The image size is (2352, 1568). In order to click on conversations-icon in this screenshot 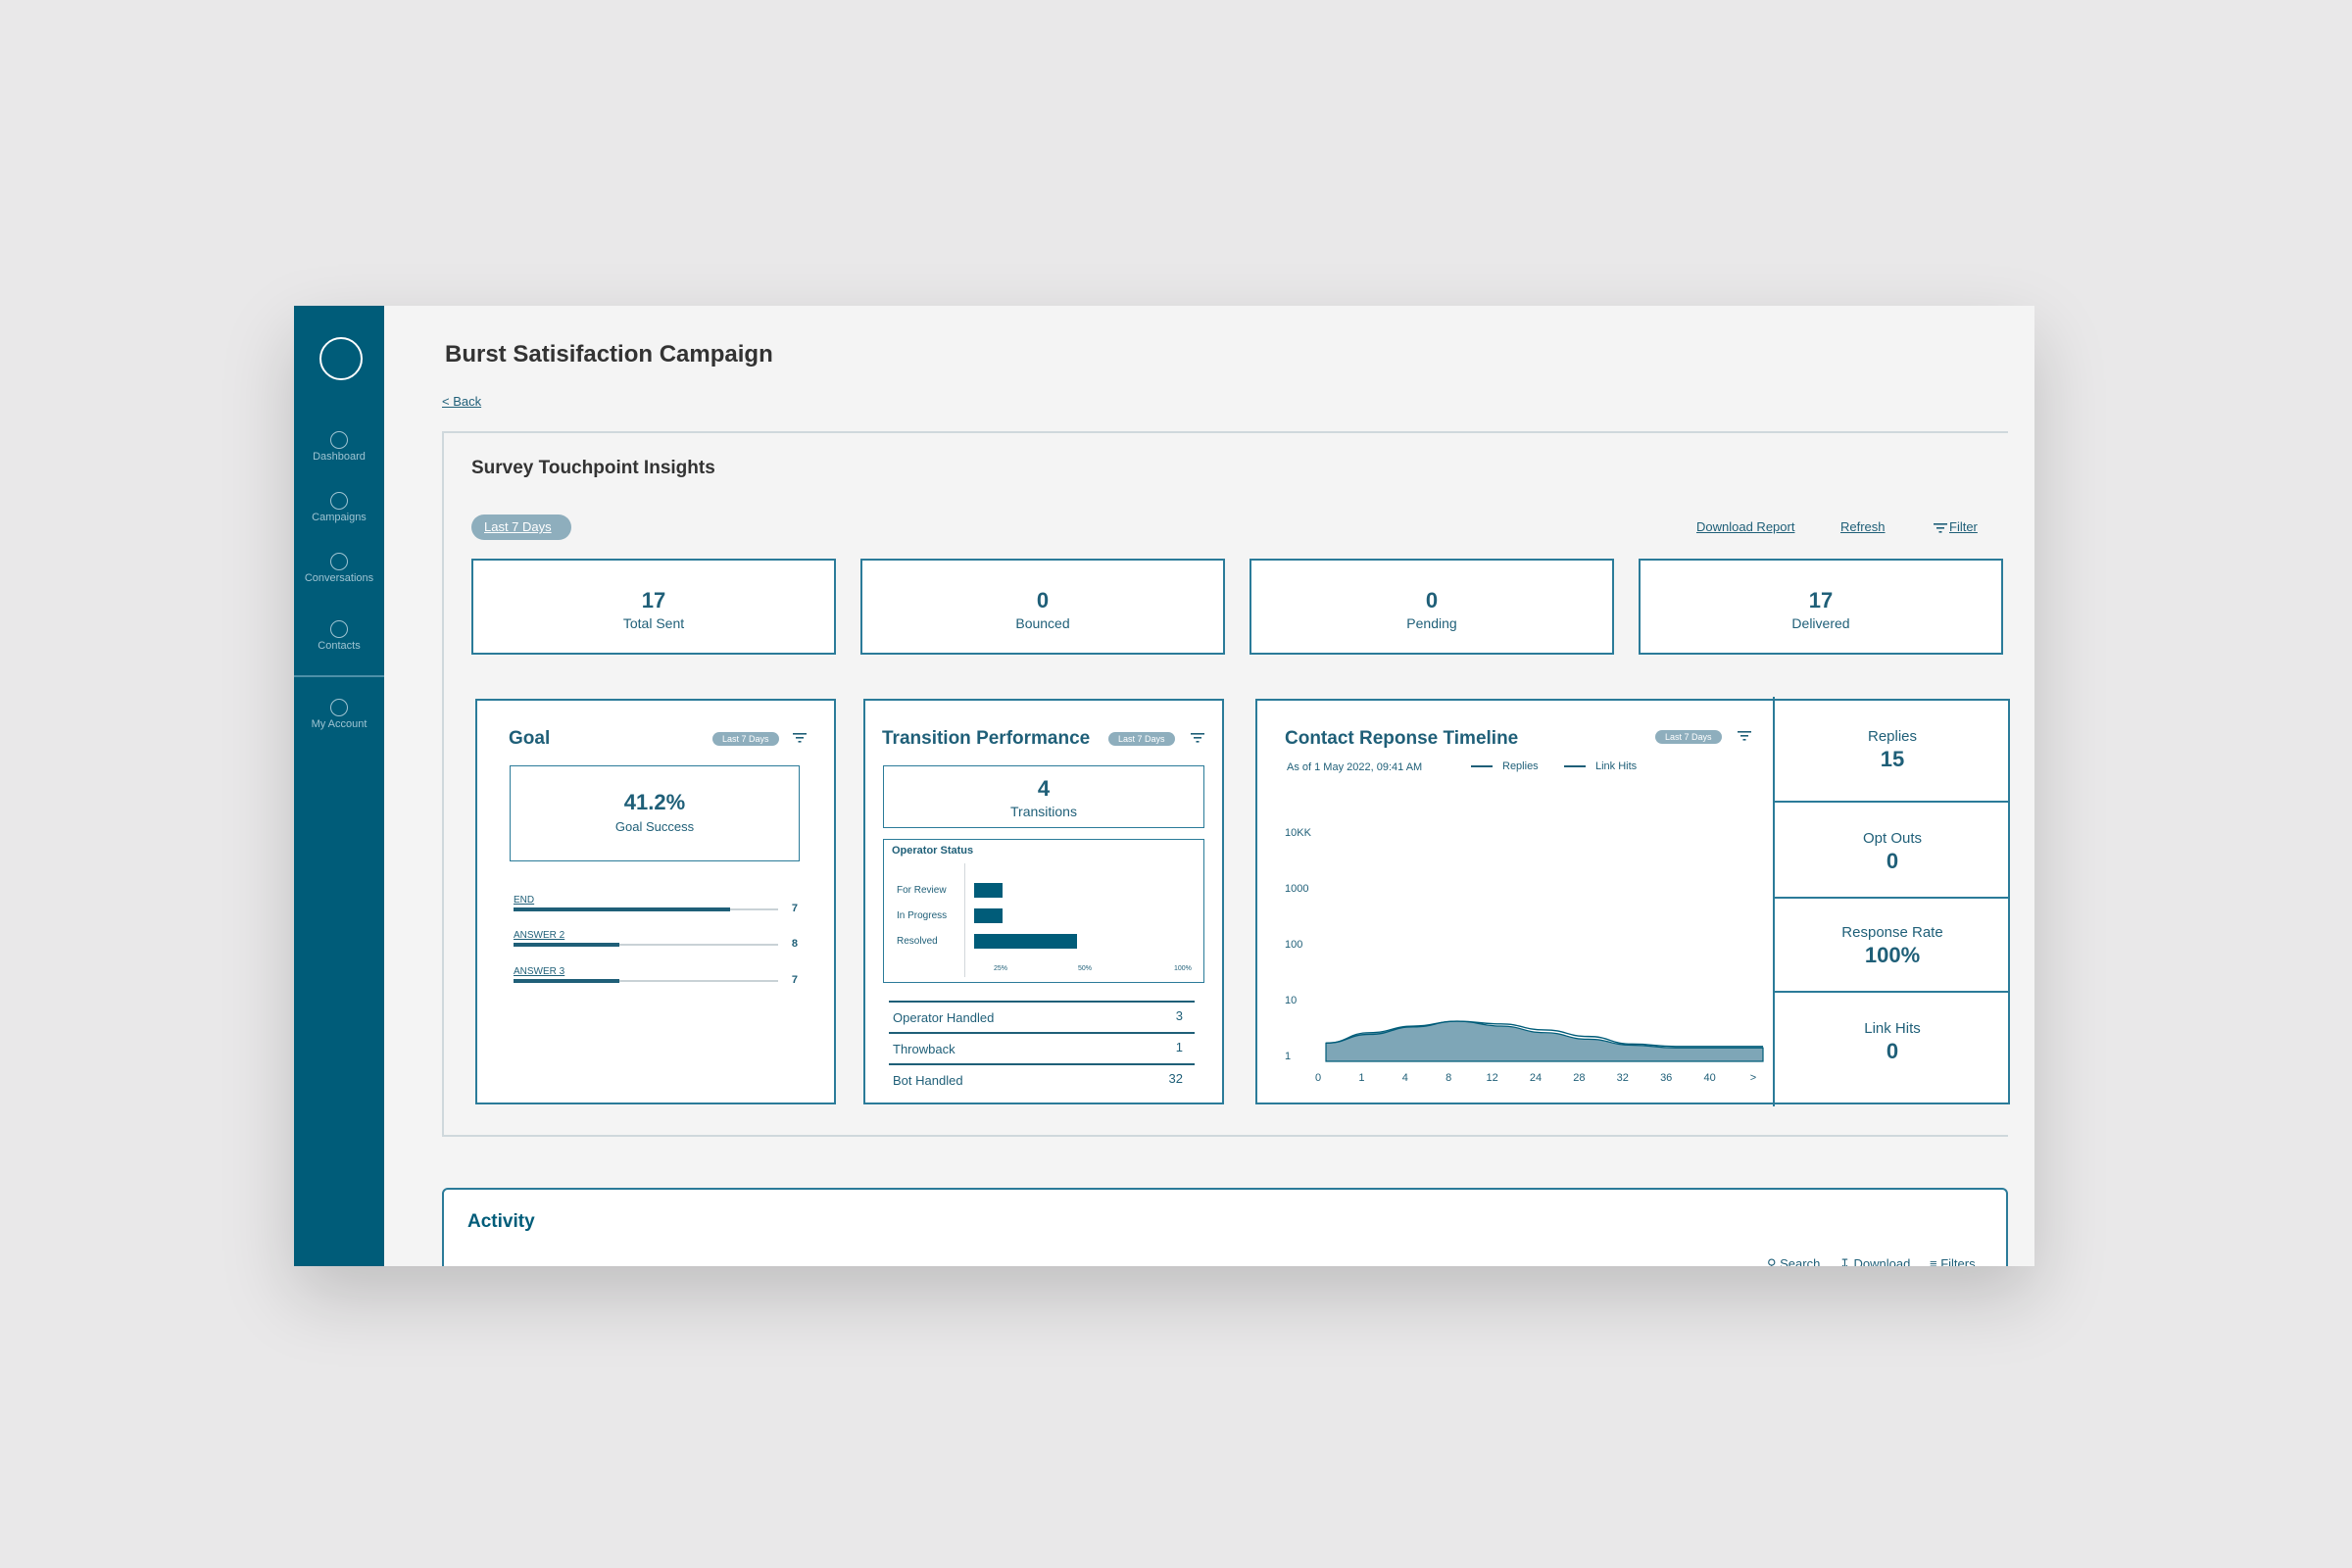, I will do `click(339, 561)`.